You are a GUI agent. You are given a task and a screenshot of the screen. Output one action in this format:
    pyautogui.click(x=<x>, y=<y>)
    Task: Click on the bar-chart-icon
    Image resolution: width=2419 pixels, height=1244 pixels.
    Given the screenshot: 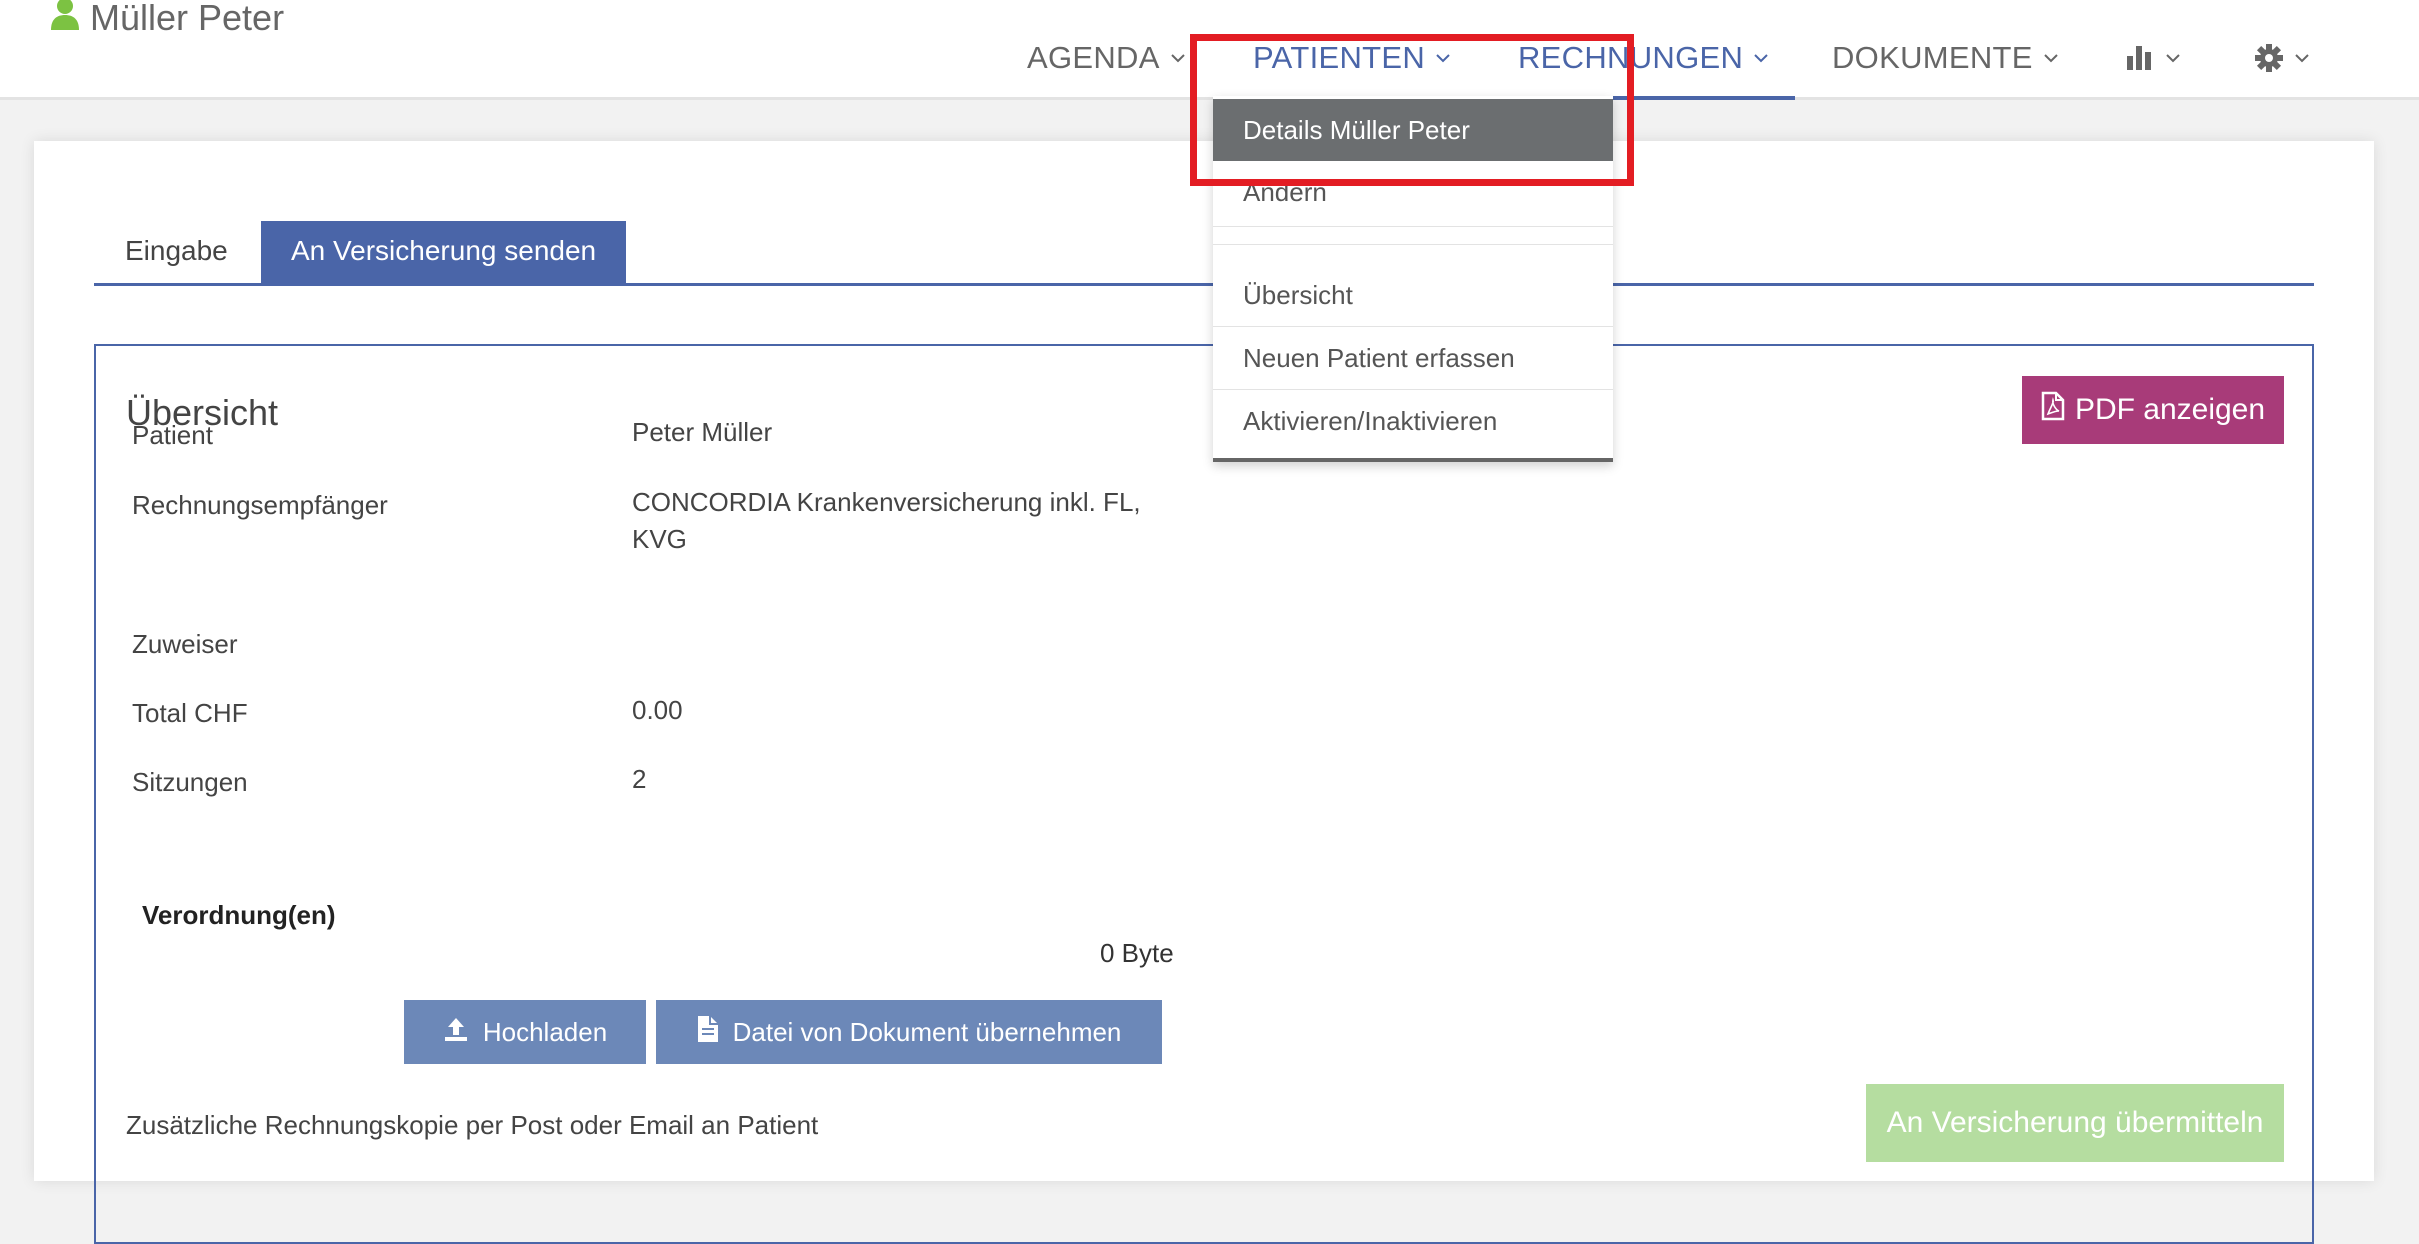 What is the action you would take?
    pyautogui.click(x=2140, y=58)
    